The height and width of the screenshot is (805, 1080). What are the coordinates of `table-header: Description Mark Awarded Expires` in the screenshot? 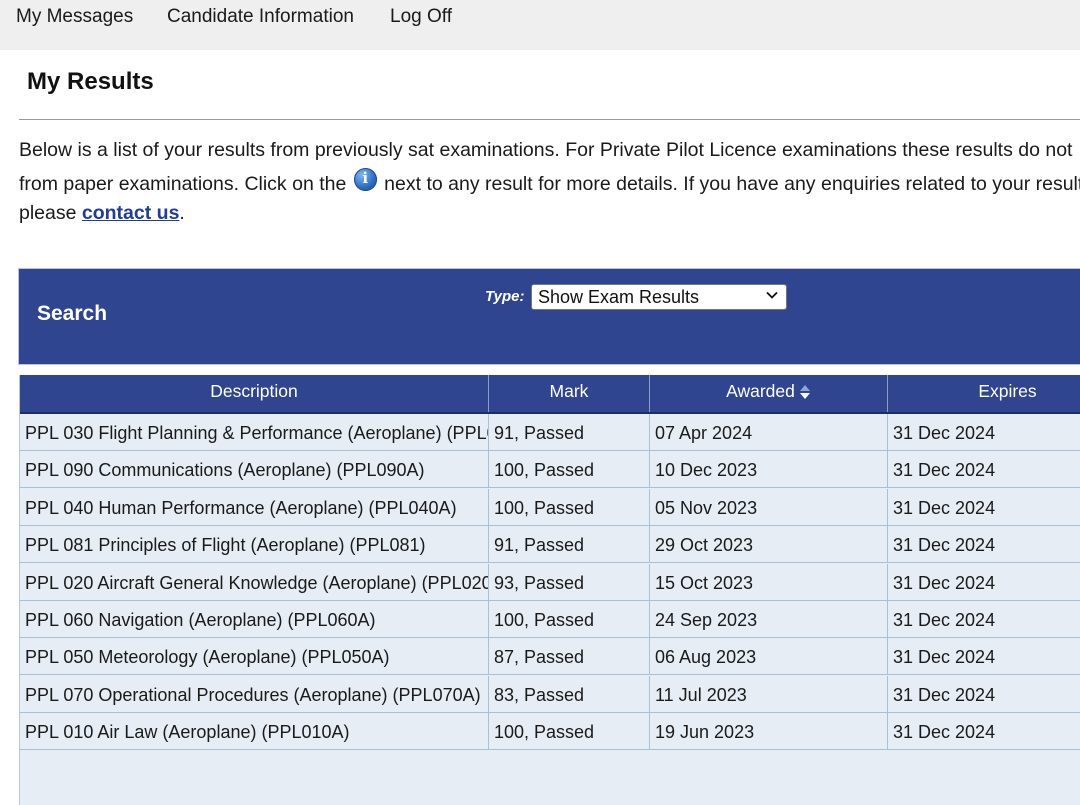 It's located at (550, 394).